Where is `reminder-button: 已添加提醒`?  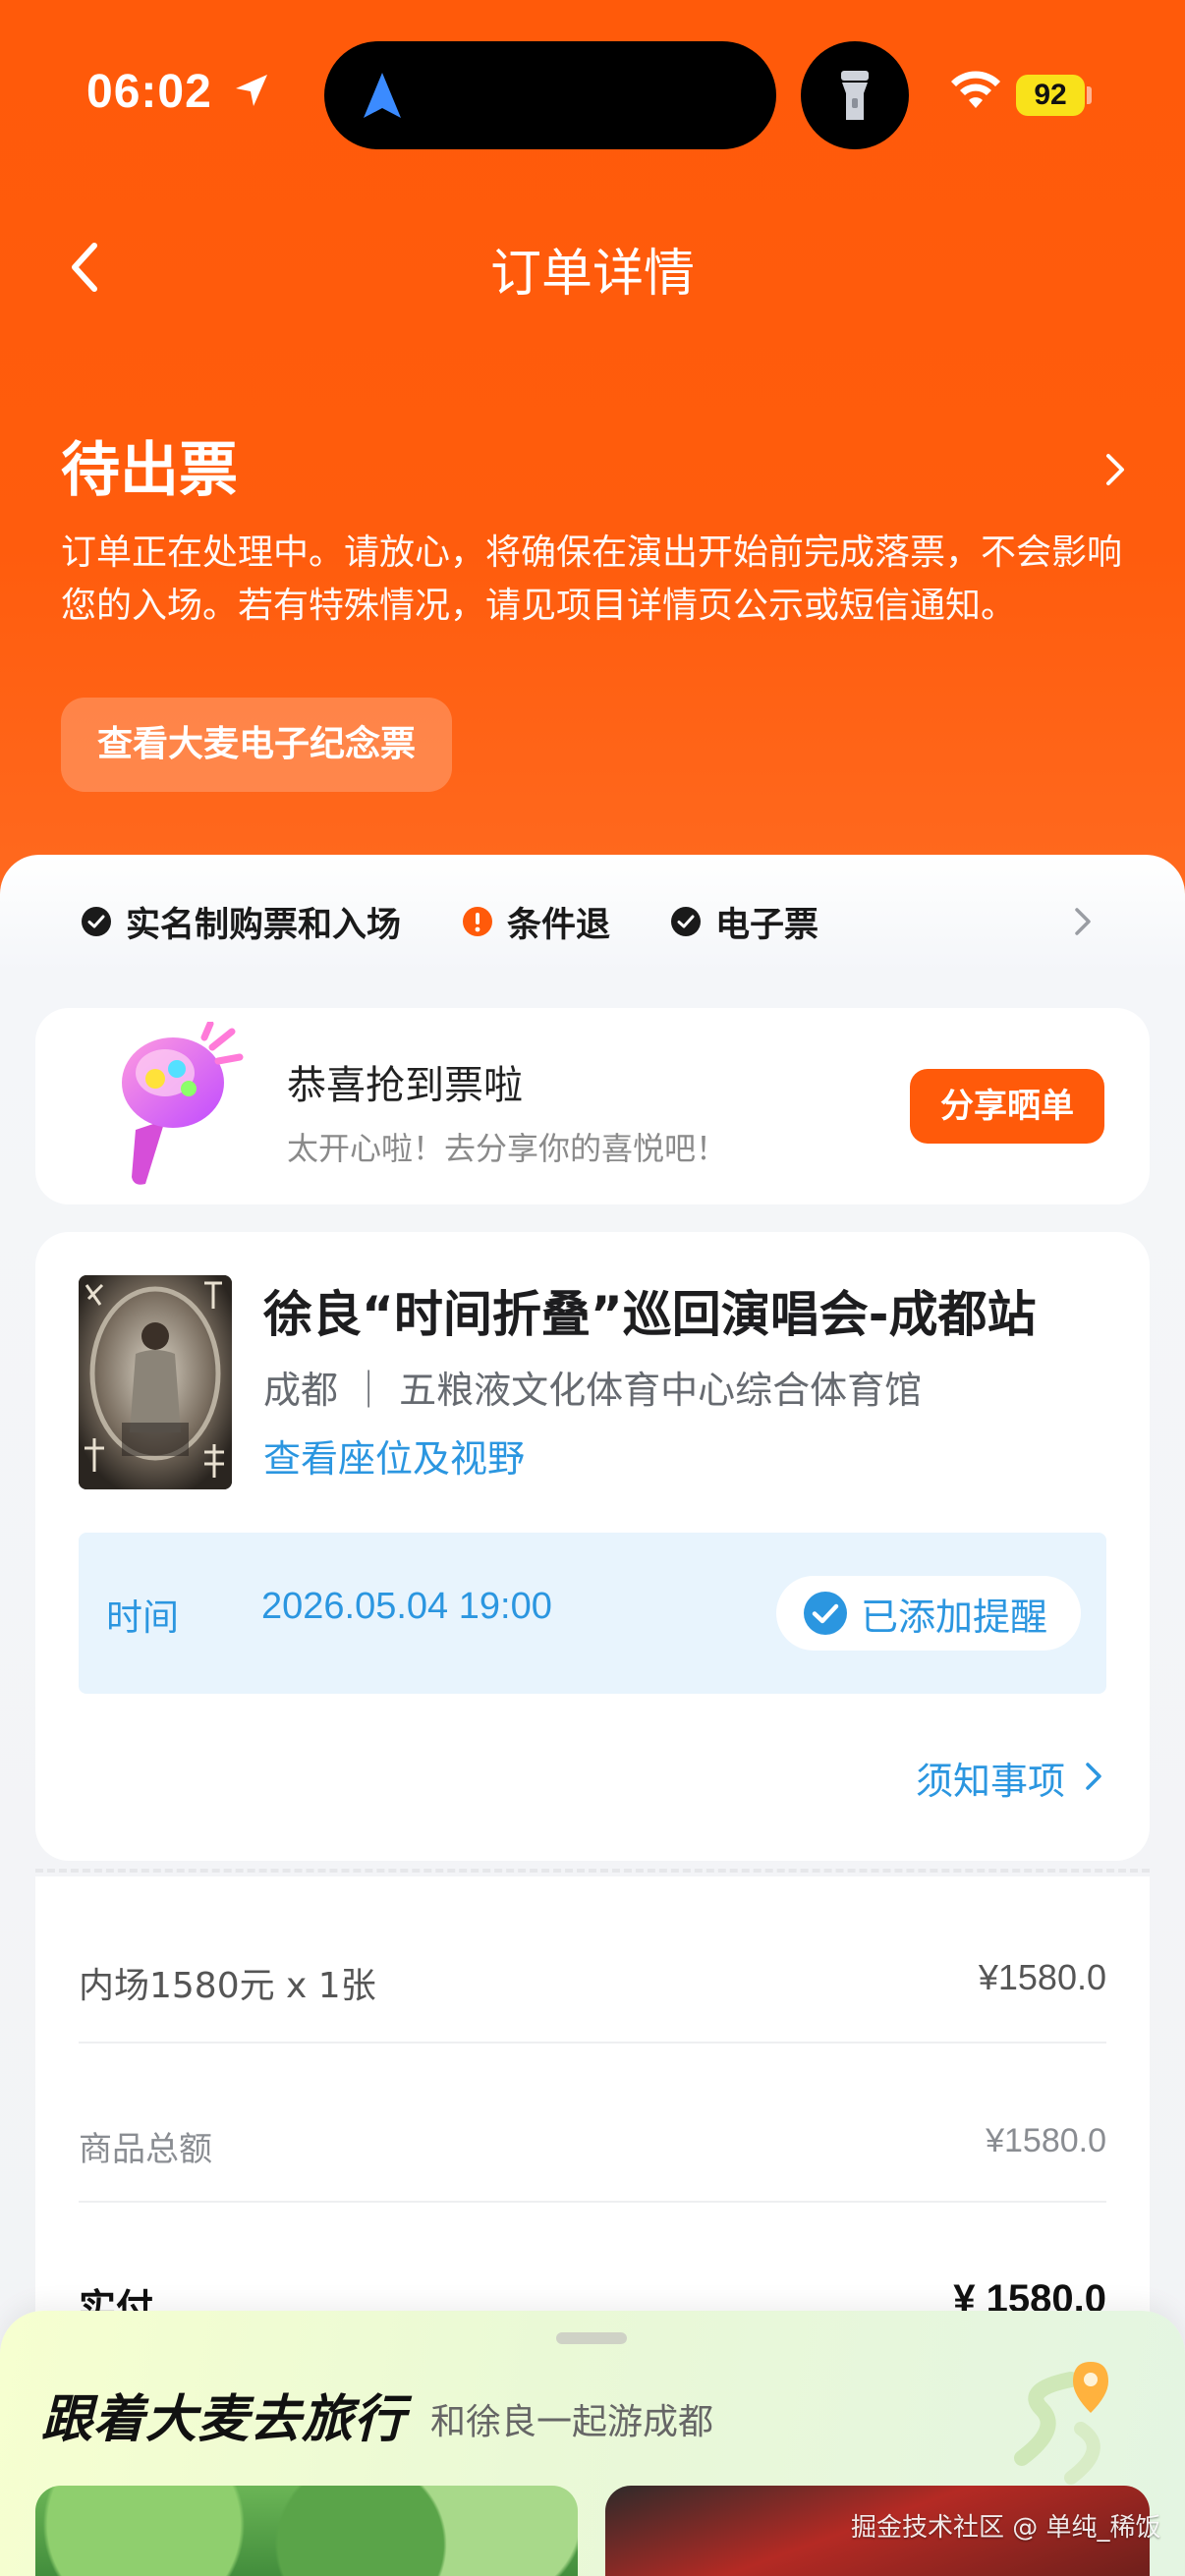
reminder-button: 已添加提醒 is located at coordinates (929, 1613).